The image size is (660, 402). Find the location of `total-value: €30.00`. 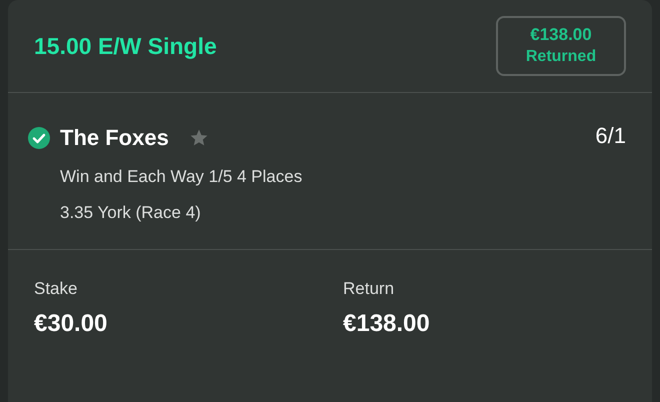

total-value: €30.00 is located at coordinates (71, 323).